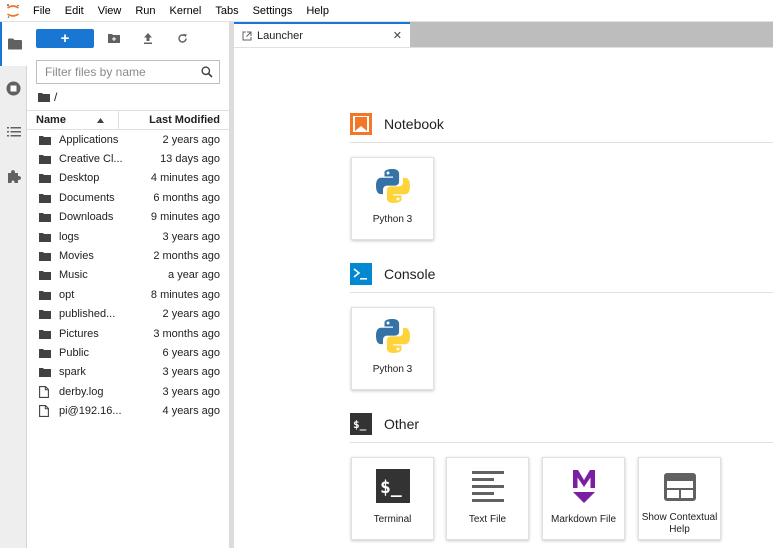 This screenshot has width=773, height=548. Describe the element at coordinates (128, 372) in the screenshot. I see `file-row: spark 3 years ago` at that location.